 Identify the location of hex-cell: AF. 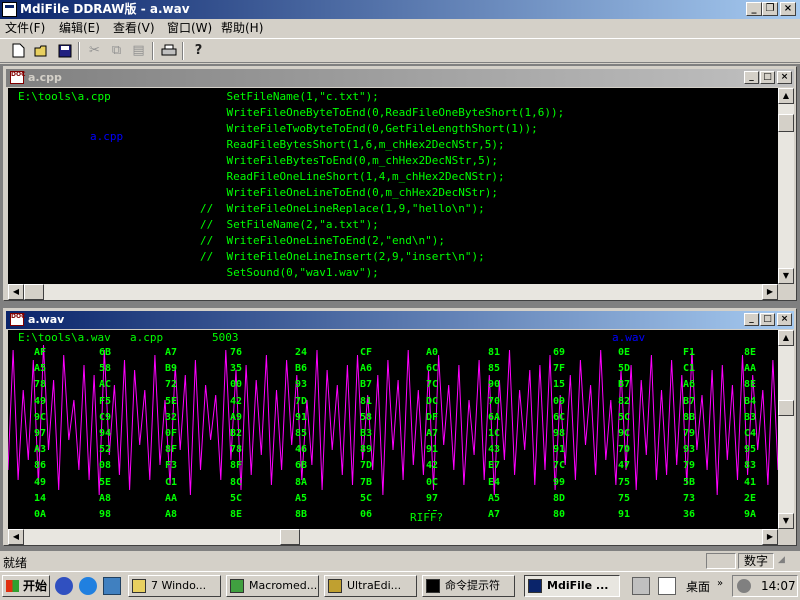
(40, 352).